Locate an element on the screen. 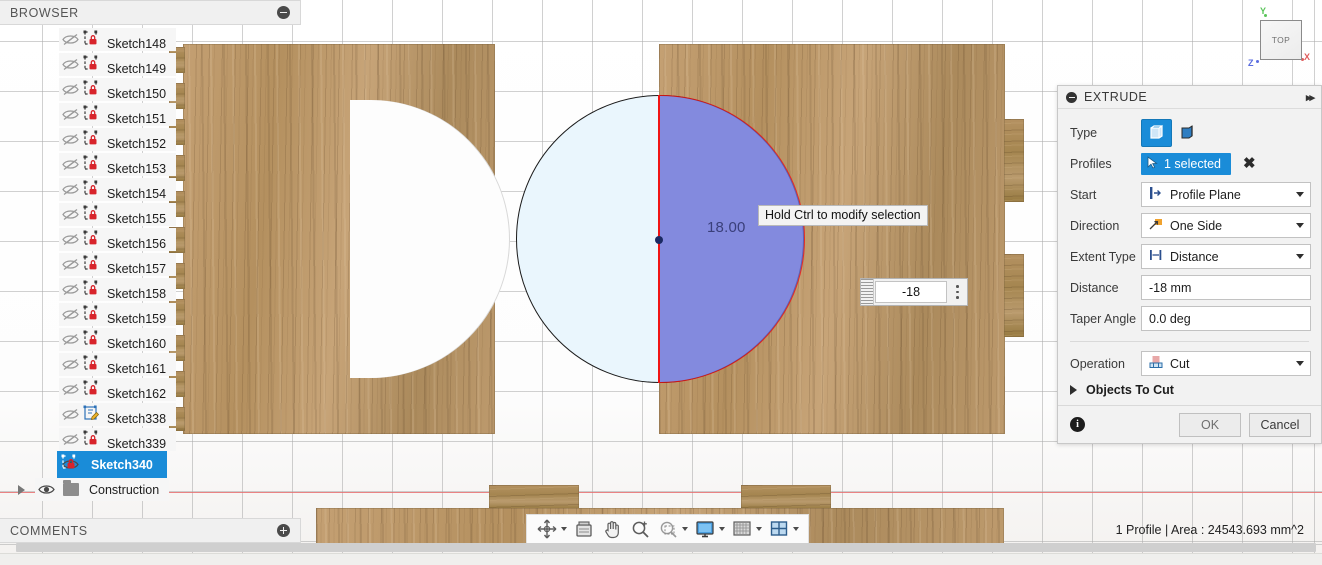 The image size is (1322, 565). browser-item-sketch156: Sketch156 is located at coordinates (100, 239).